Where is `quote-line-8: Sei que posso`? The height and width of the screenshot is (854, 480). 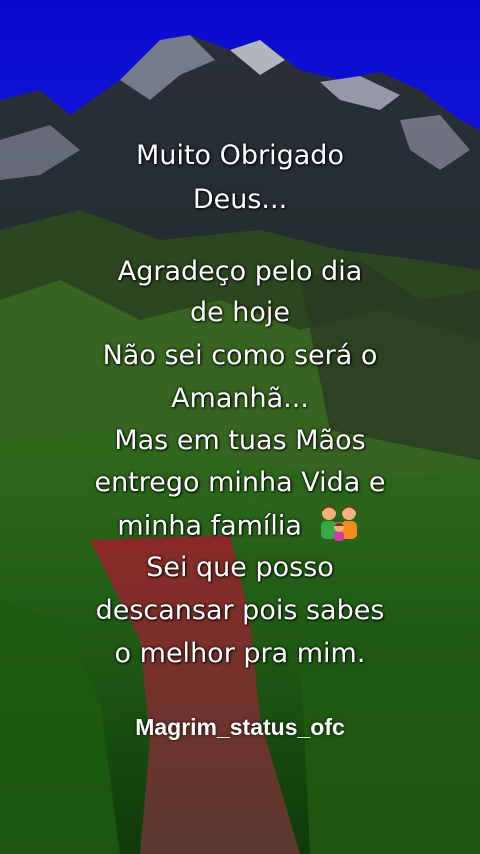
quote-line-8: Sei que posso is located at coordinates (240, 567).